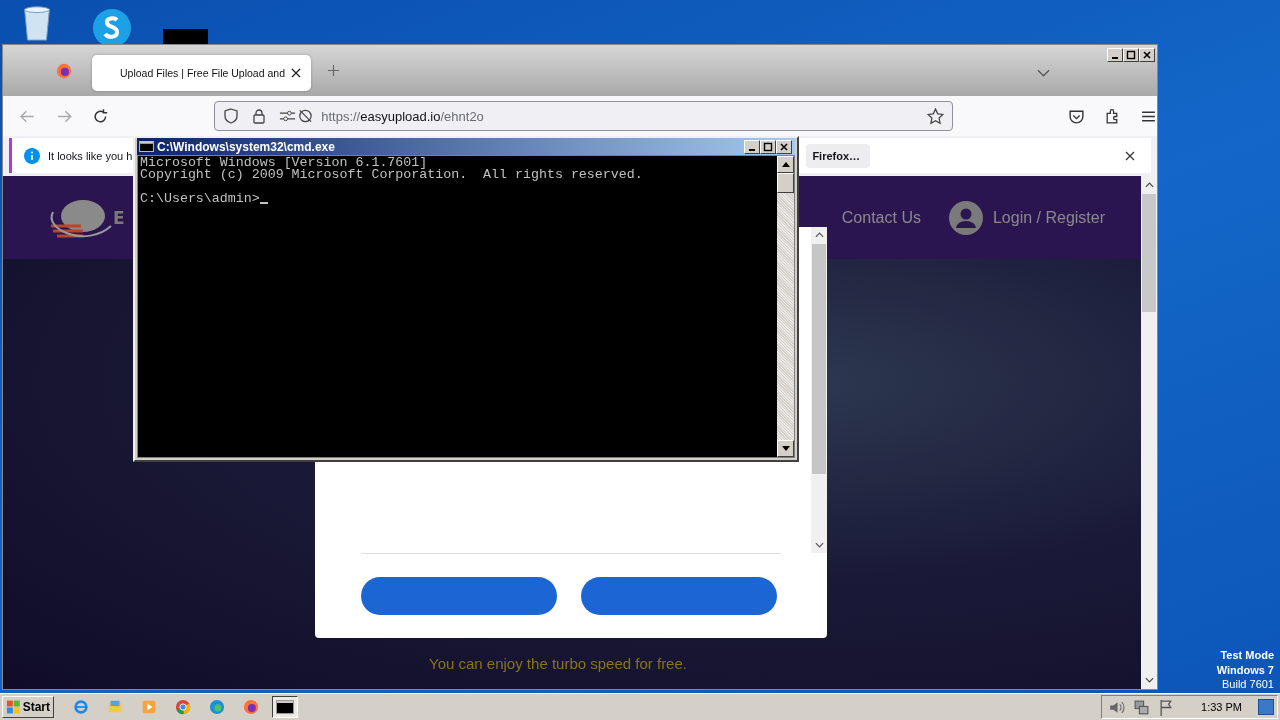 The height and width of the screenshot is (720, 1280). I want to click on taskbar-app-button, so click(285, 707).